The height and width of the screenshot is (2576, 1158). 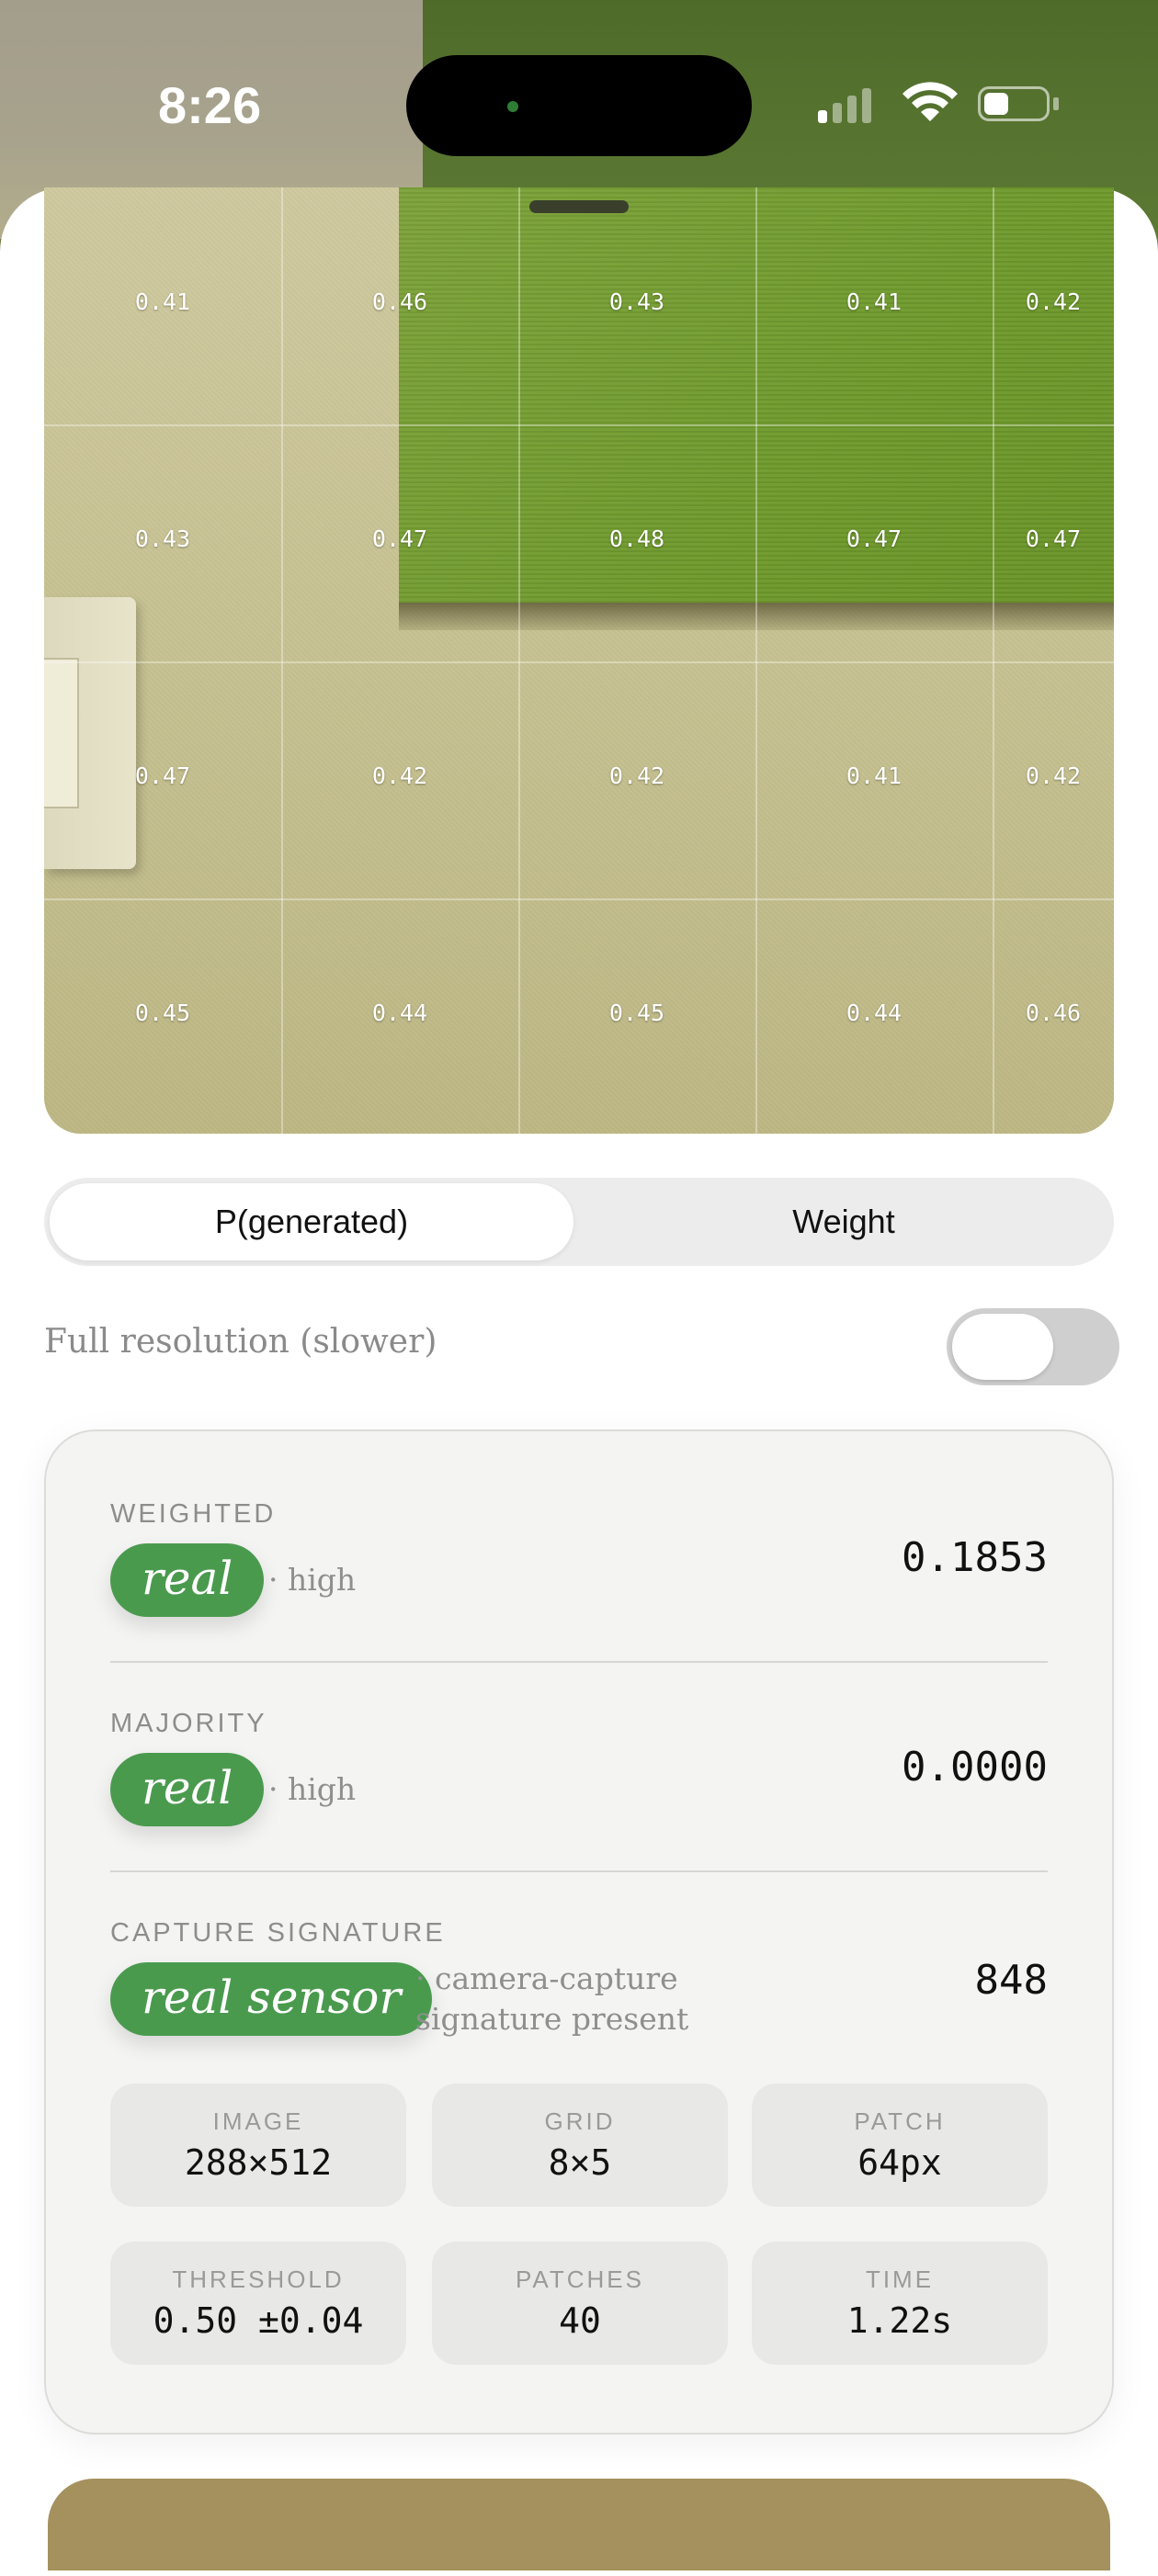 I want to click on stat-value: 64px, so click(x=899, y=2162).